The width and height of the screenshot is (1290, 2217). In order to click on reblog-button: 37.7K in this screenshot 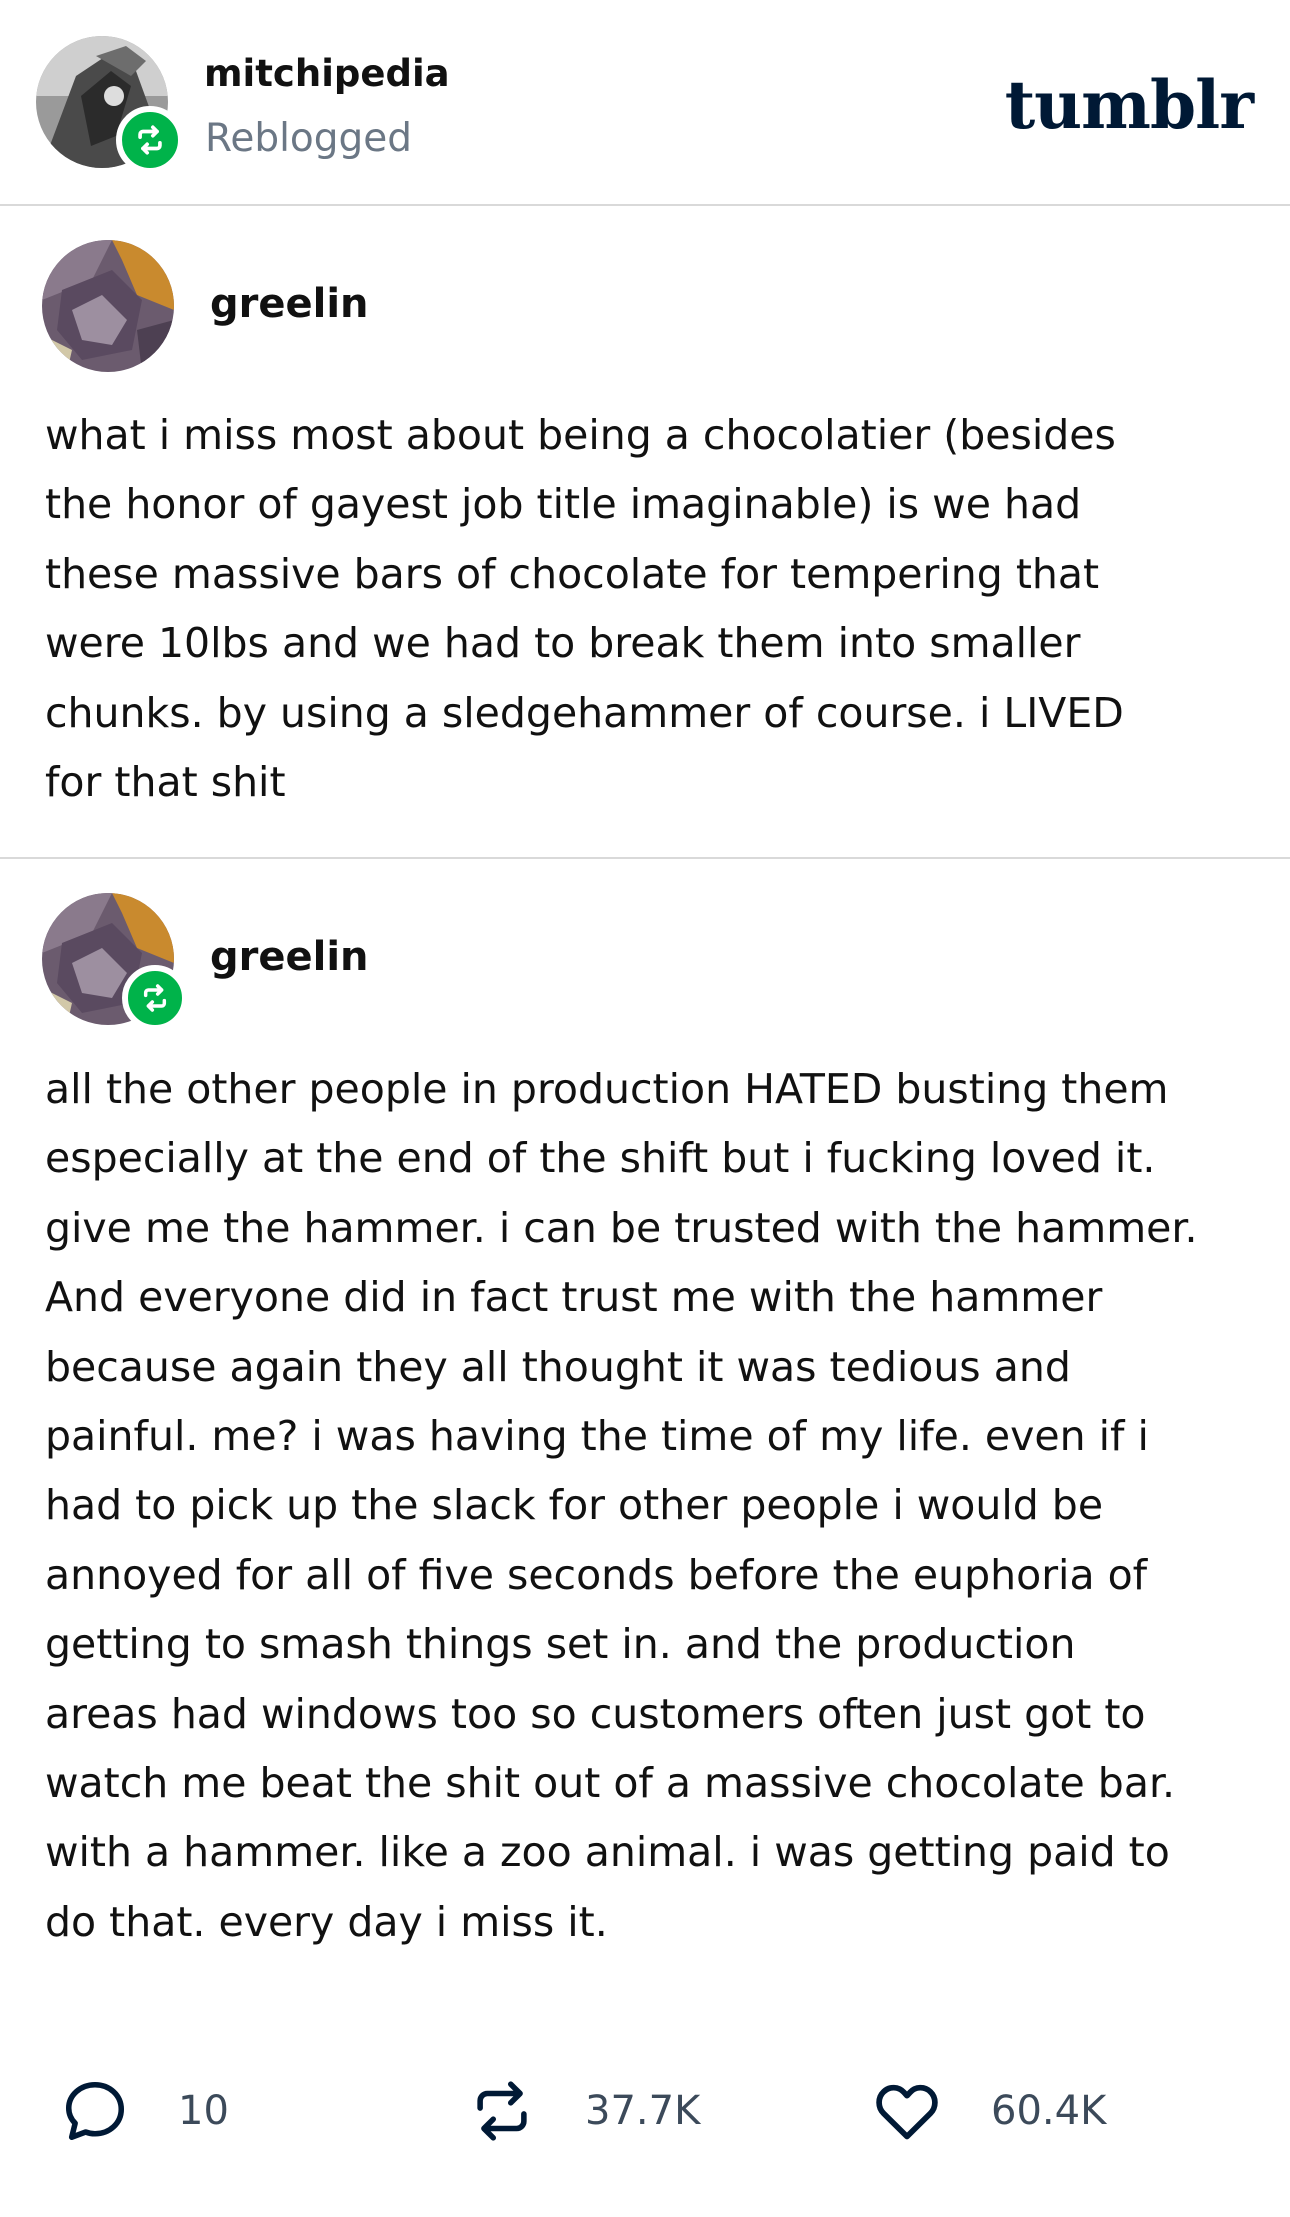, I will do `click(583, 2111)`.